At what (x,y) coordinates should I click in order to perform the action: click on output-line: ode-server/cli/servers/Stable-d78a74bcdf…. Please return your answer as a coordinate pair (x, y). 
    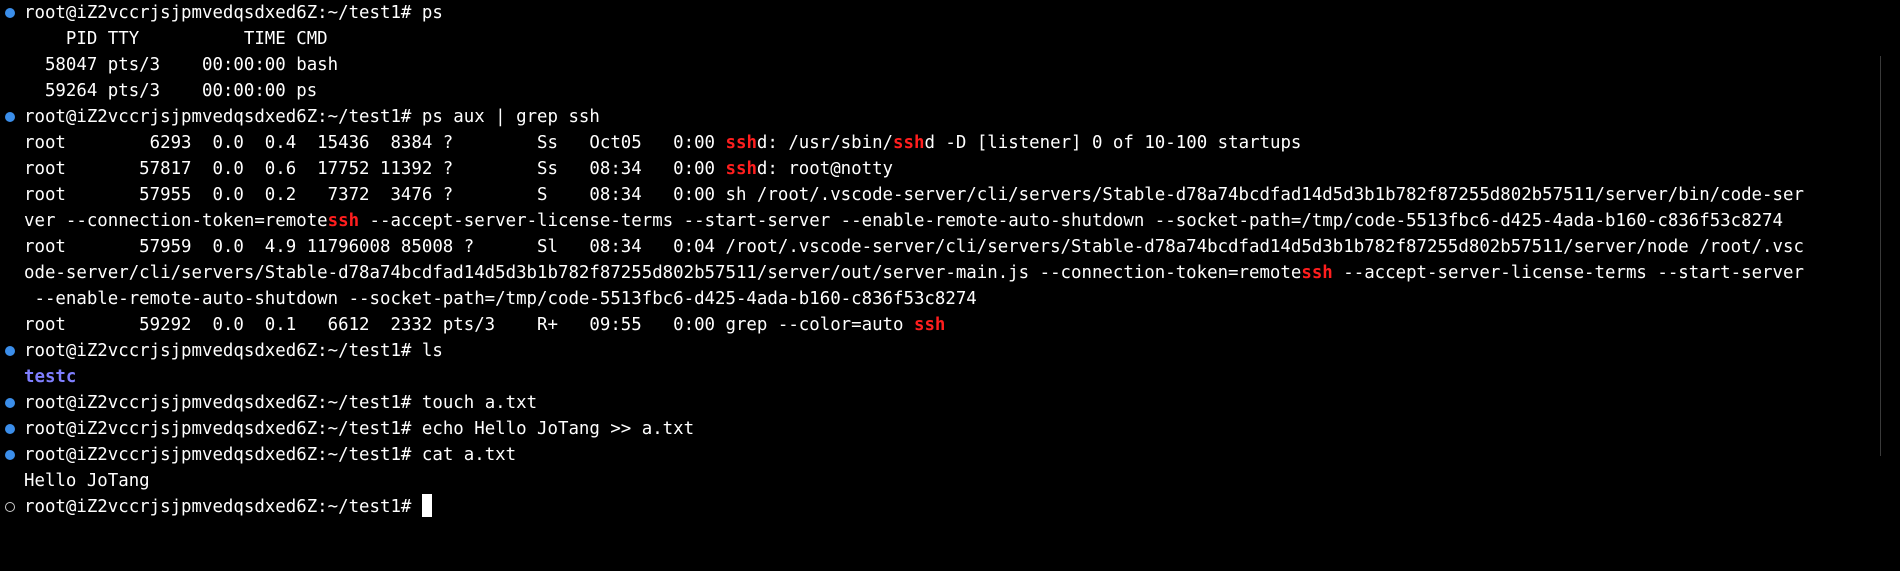
    Looking at the image, I should click on (940, 273).